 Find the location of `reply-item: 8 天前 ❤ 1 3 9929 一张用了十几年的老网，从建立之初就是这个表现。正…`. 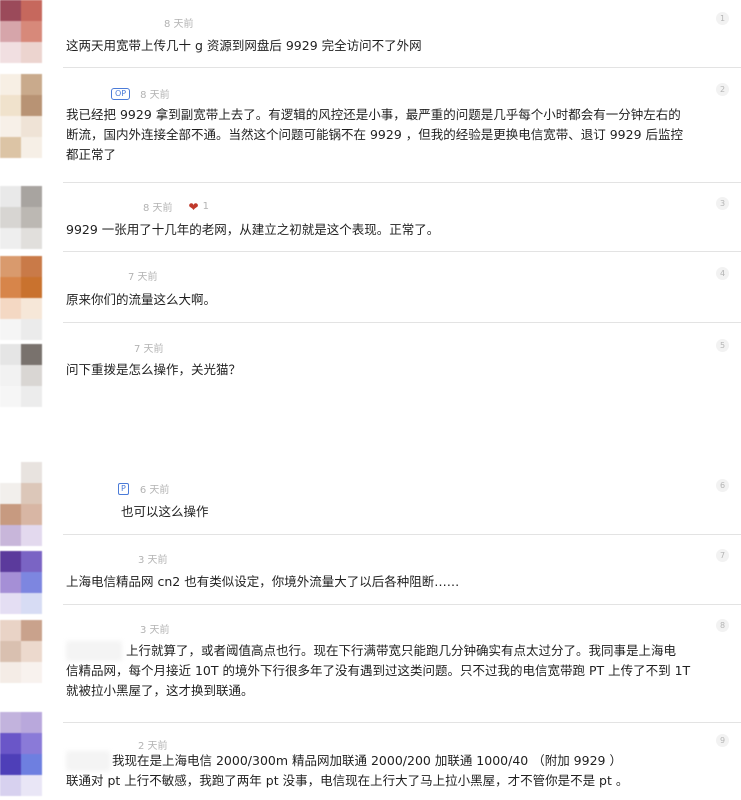

reply-item: 8 天前 ❤ 1 3 9929 一张用了十几年的老网，从建立之初就是这个表现。正… is located at coordinates (402, 217).